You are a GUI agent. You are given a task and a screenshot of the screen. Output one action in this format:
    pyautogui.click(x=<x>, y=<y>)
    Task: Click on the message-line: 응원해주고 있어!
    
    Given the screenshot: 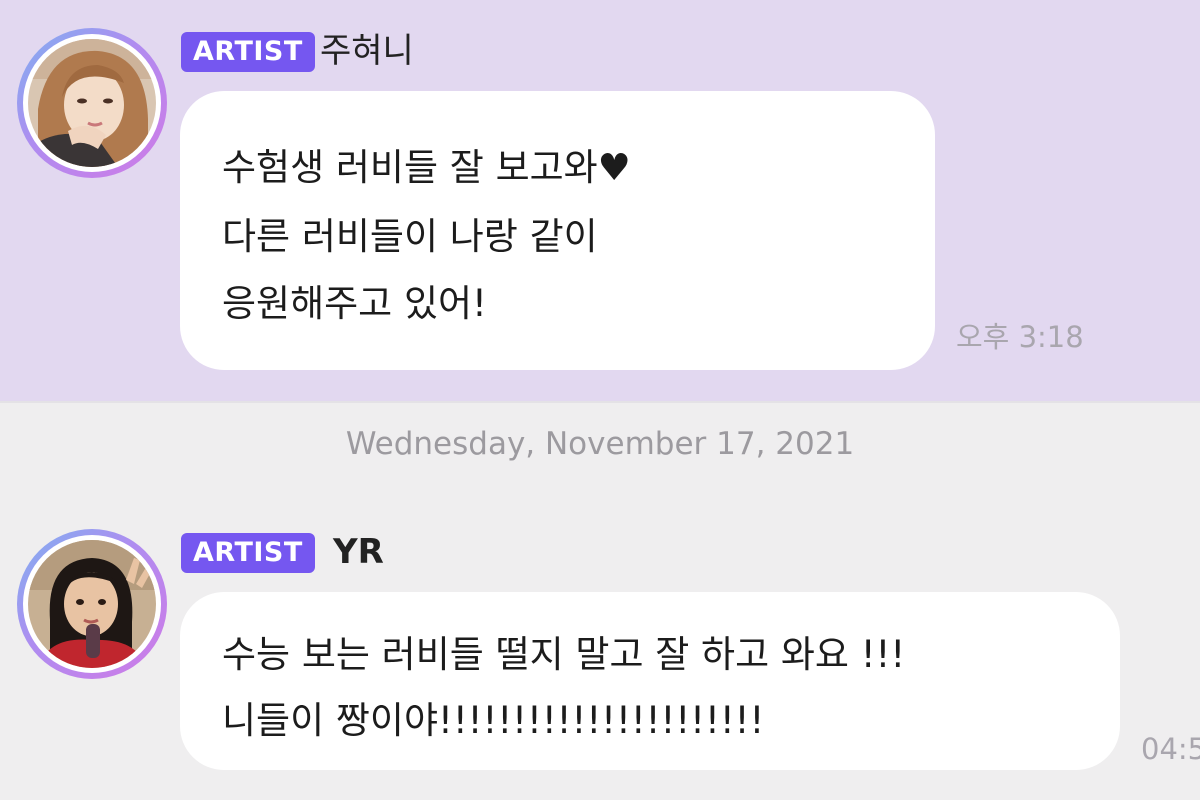 What is the action you would take?
    pyautogui.click(x=354, y=303)
    